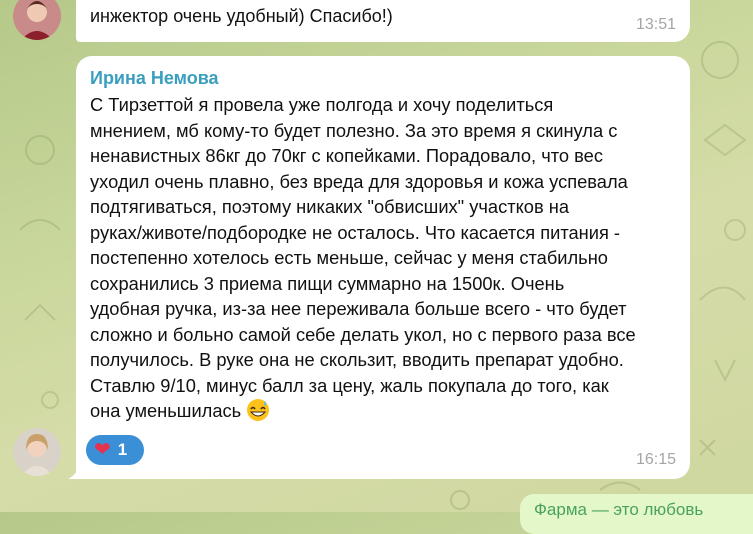 Image resolution: width=753 pixels, height=534 pixels. Describe the element at coordinates (115, 450) in the screenshot. I see `reaction-badge: ❤ 1` at that location.